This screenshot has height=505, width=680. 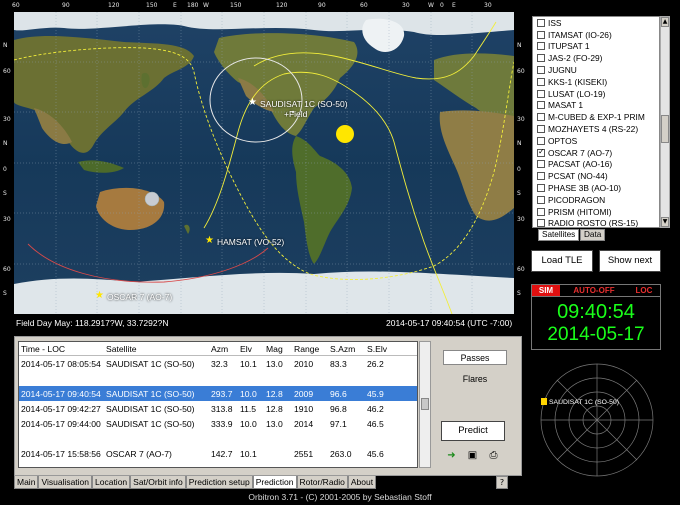 I want to click on loc-toggle: LOC, so click(x=644, y=290).